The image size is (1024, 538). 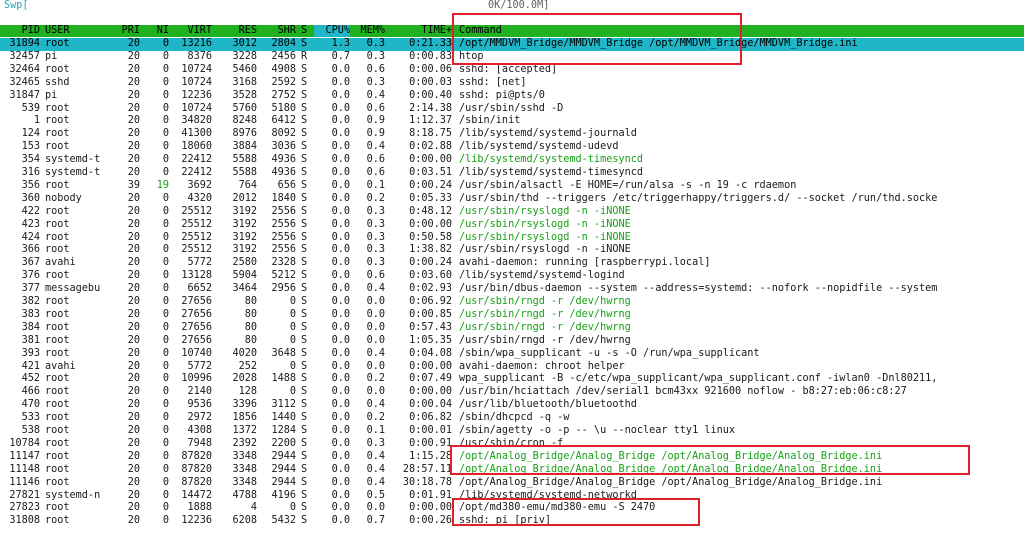 What do you see at coordinates (332, 31) in the screenshot?
I see `column-header-cpu: CPU%` at bounding box center [332, 31].